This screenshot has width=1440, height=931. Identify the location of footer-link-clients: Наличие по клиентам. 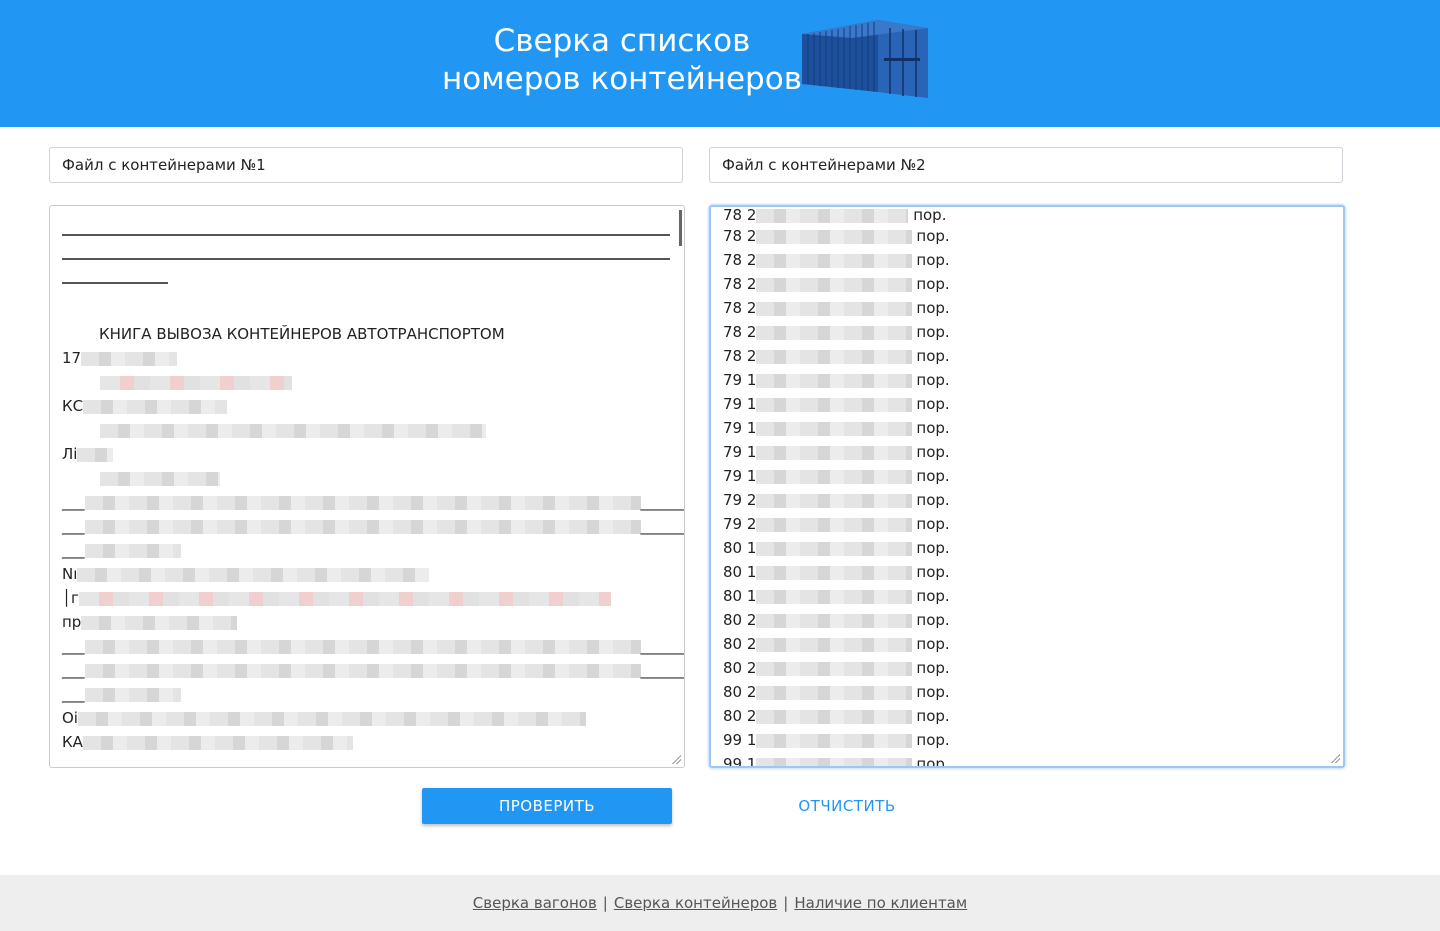
(880, 903).